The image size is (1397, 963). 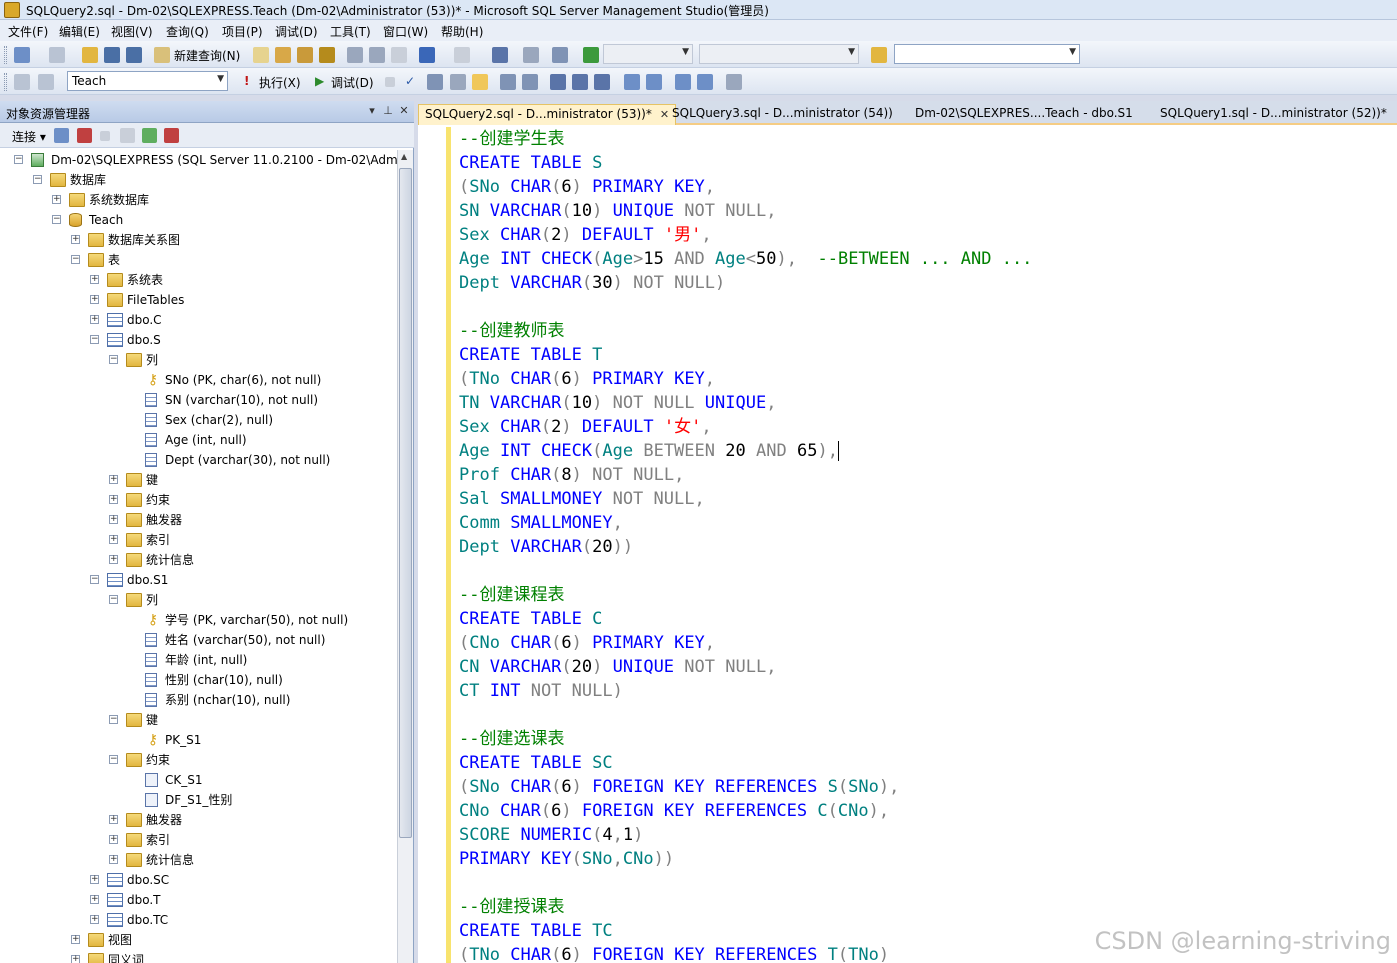 What do you see at coordinates (198, 180) in the screenshot?
I see `tree-node: − 数据库` at bounding box center [198, 180].